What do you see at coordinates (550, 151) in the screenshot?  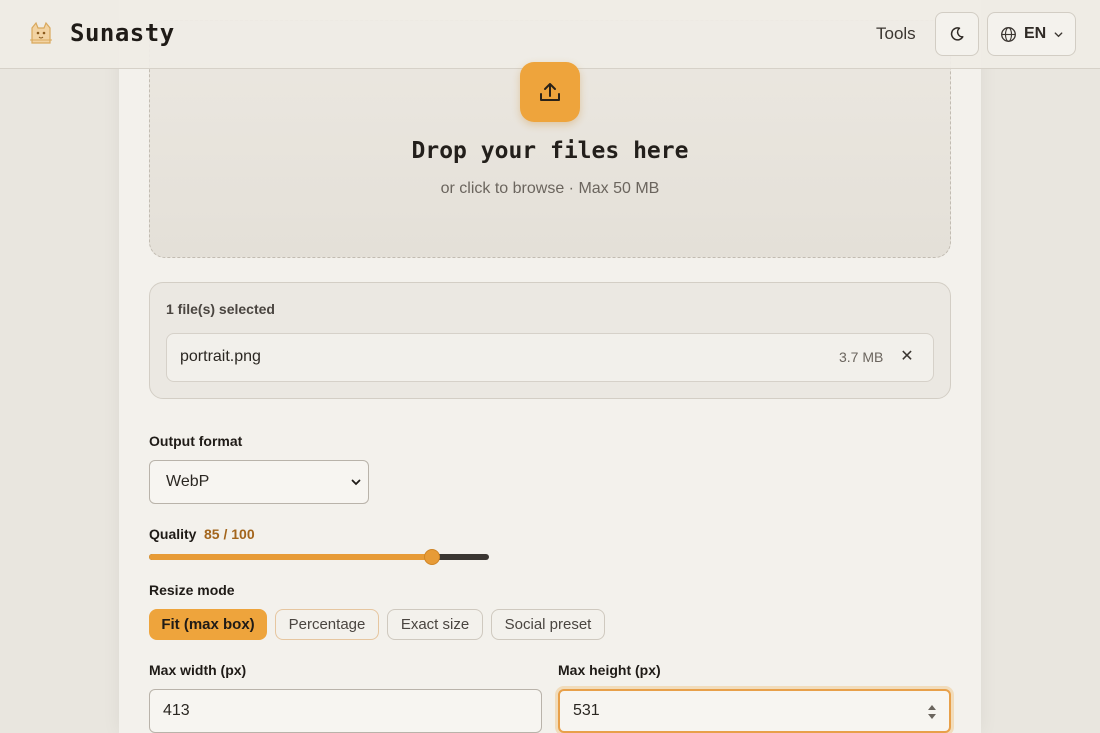 I see `dropzone-title: Drop your files here` at bounding box center [550, 151].